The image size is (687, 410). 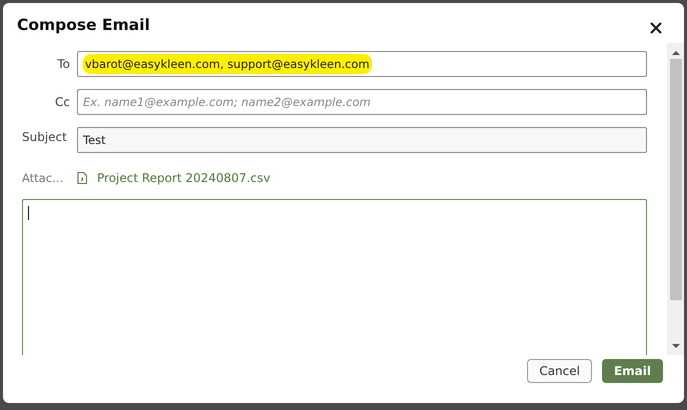 I want to click on close-button, so click(x=657, y=29).